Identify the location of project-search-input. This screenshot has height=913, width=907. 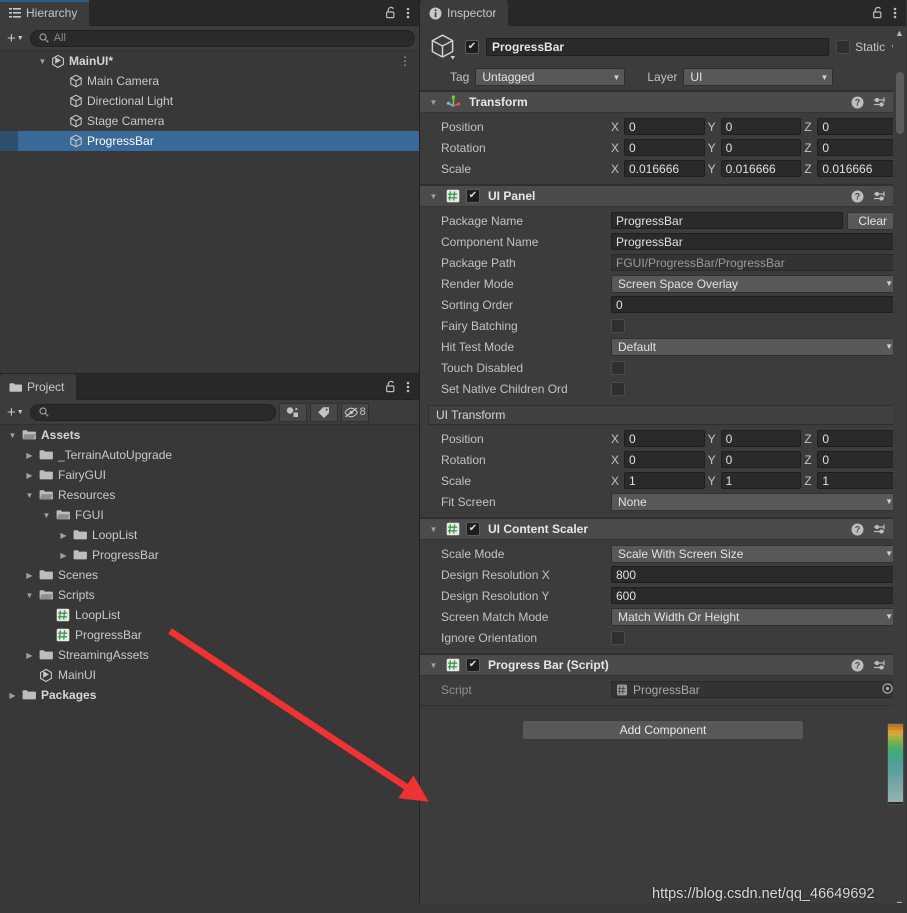
(152, 412).